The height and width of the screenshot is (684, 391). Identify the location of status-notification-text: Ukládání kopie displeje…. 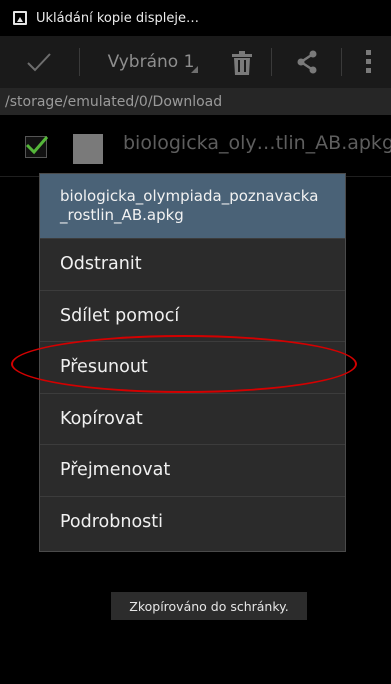
(117, 18).